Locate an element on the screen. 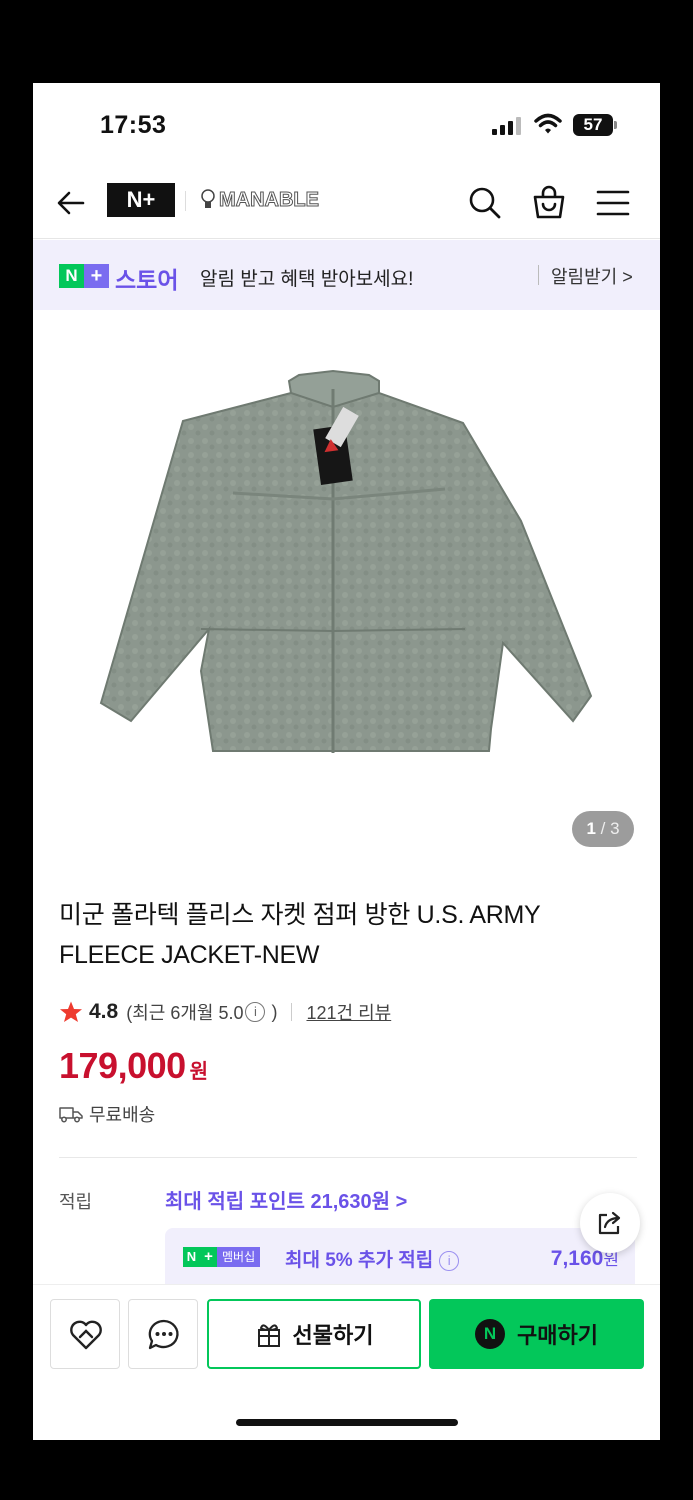  points-label: 적립 is located at coordinates (76, 1202).